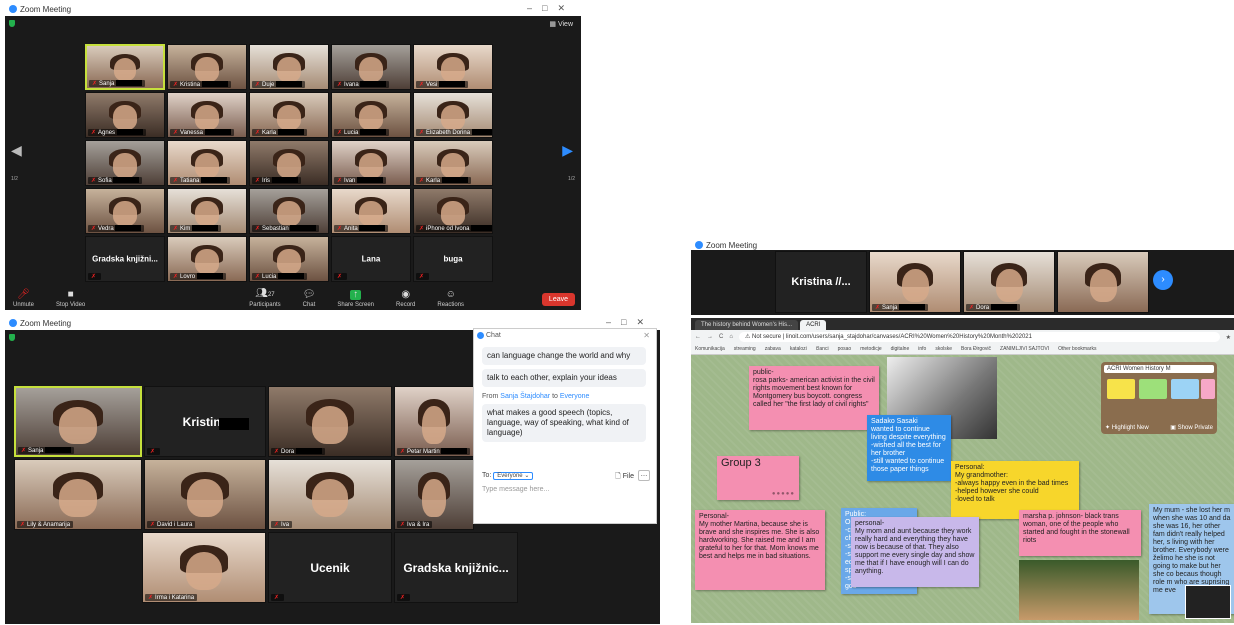  What do you see at coordinates (205, 421) in the screenshot?
I see `video-tile: Kristina ✗` at bounding box center [205, 421].